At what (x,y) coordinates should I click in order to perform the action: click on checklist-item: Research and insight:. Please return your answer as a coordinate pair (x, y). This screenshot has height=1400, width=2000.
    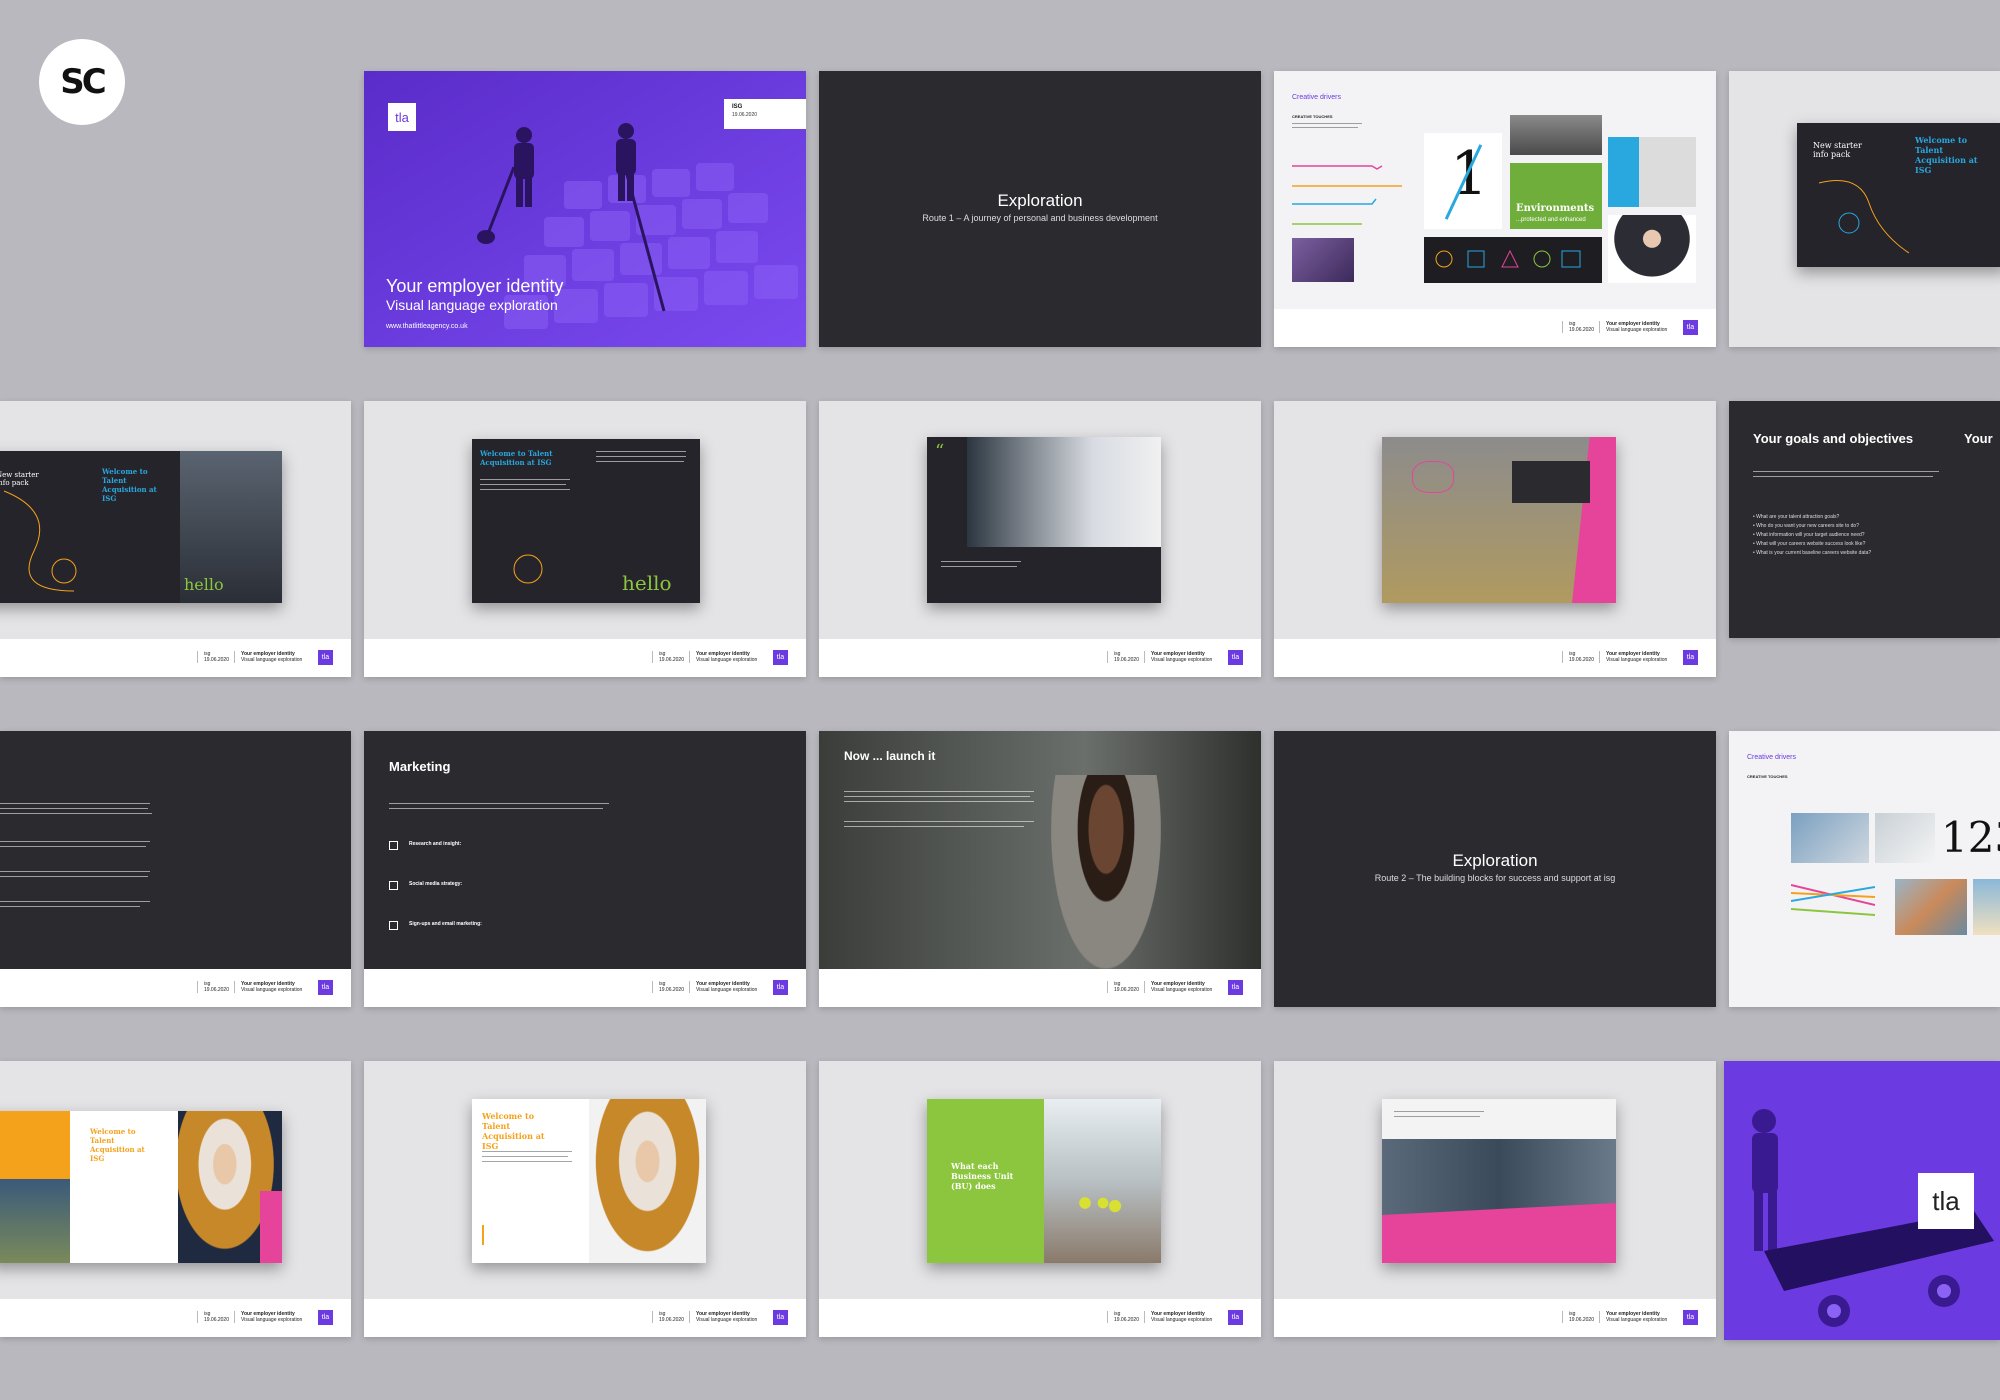
    Looking at the image, I should click on (509, 861).